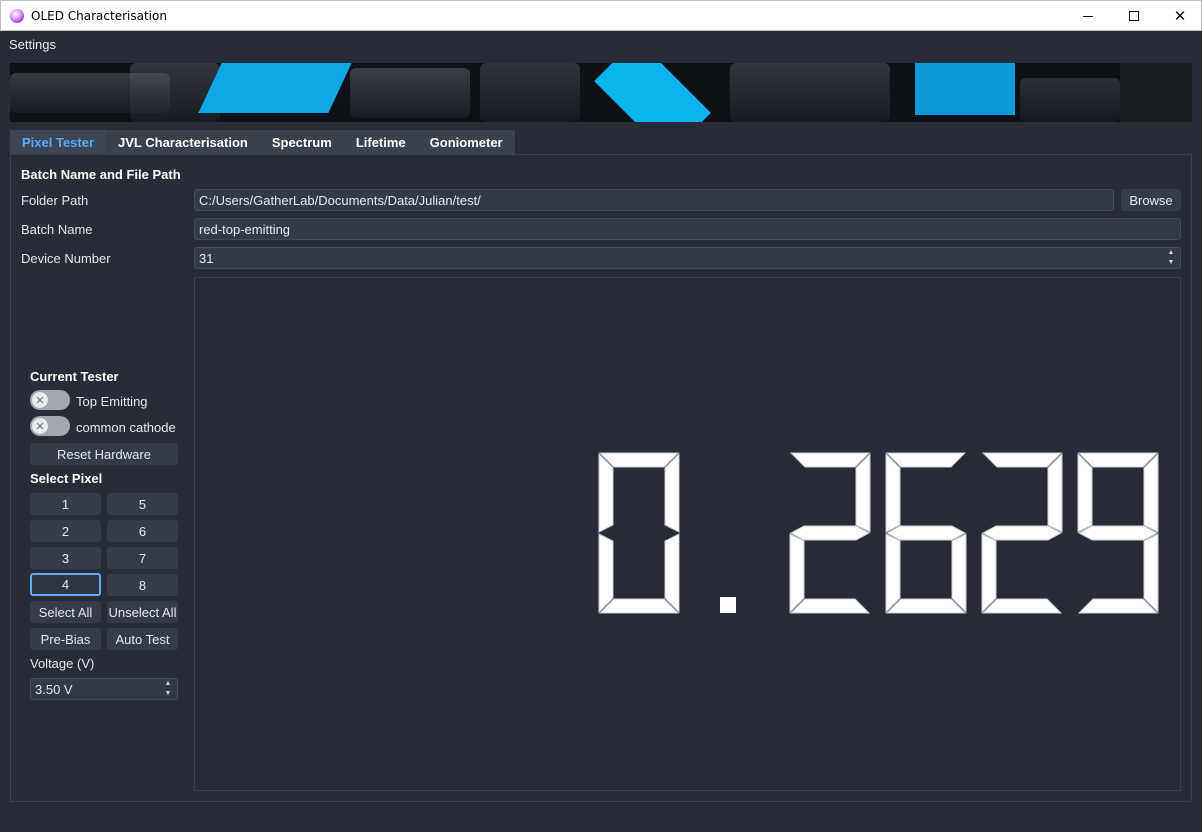 This screenshot has width=1202, height=832. What do you see at coordinates (1171, 258) in the screenshot?
I see `device-number-stepper: ▲ ▼` at bounding box center [1171, 258].